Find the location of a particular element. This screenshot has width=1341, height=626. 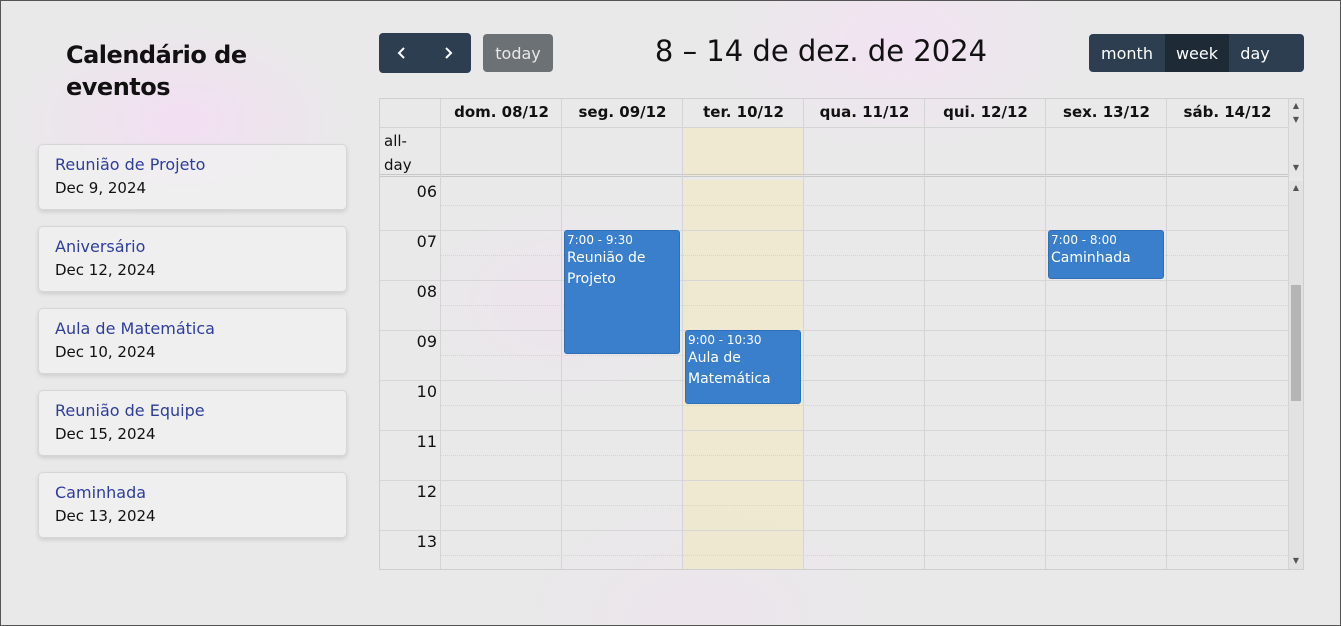

event-card-name: Reunião de Projeto is located at coordinates (130, 164).